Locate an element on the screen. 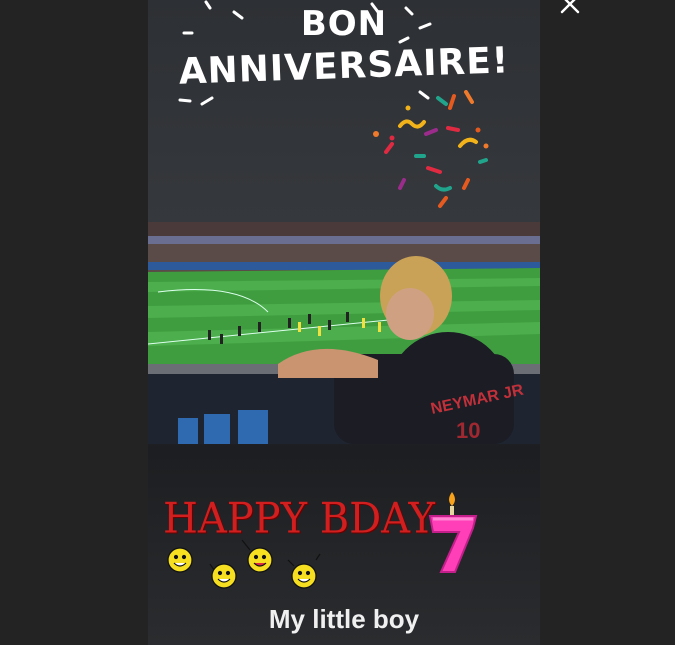 The width and height of the screenshot is (675, 645). happy-bday-sticker: HAPPY BDAY is located at coordinates (299, 519).